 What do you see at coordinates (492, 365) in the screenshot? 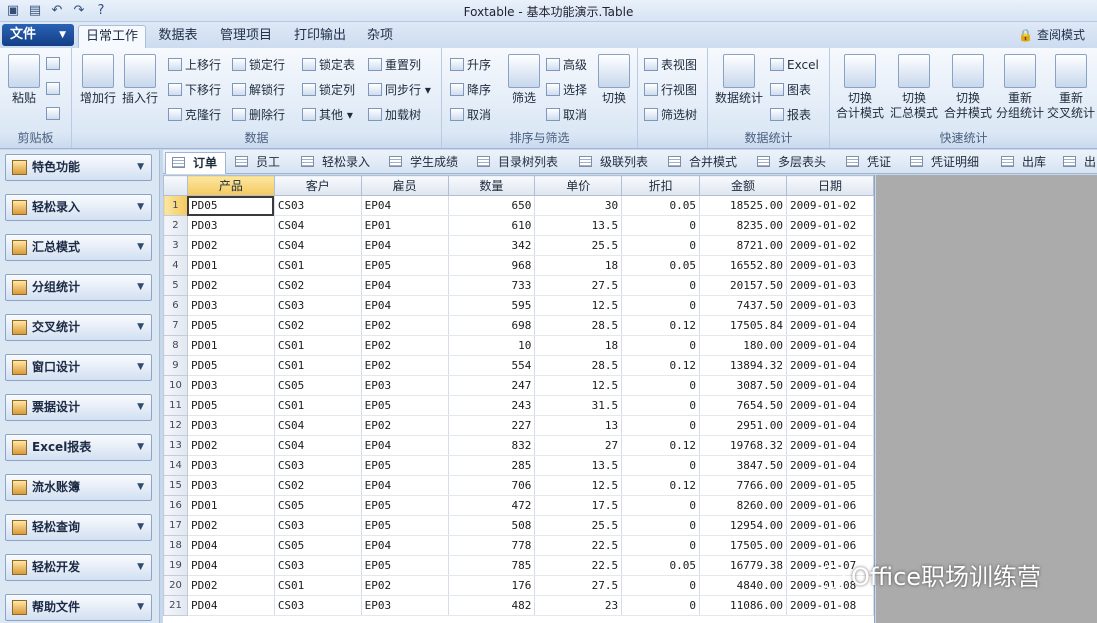
I see `table-cell: 554` at bounding box center [492, 365].